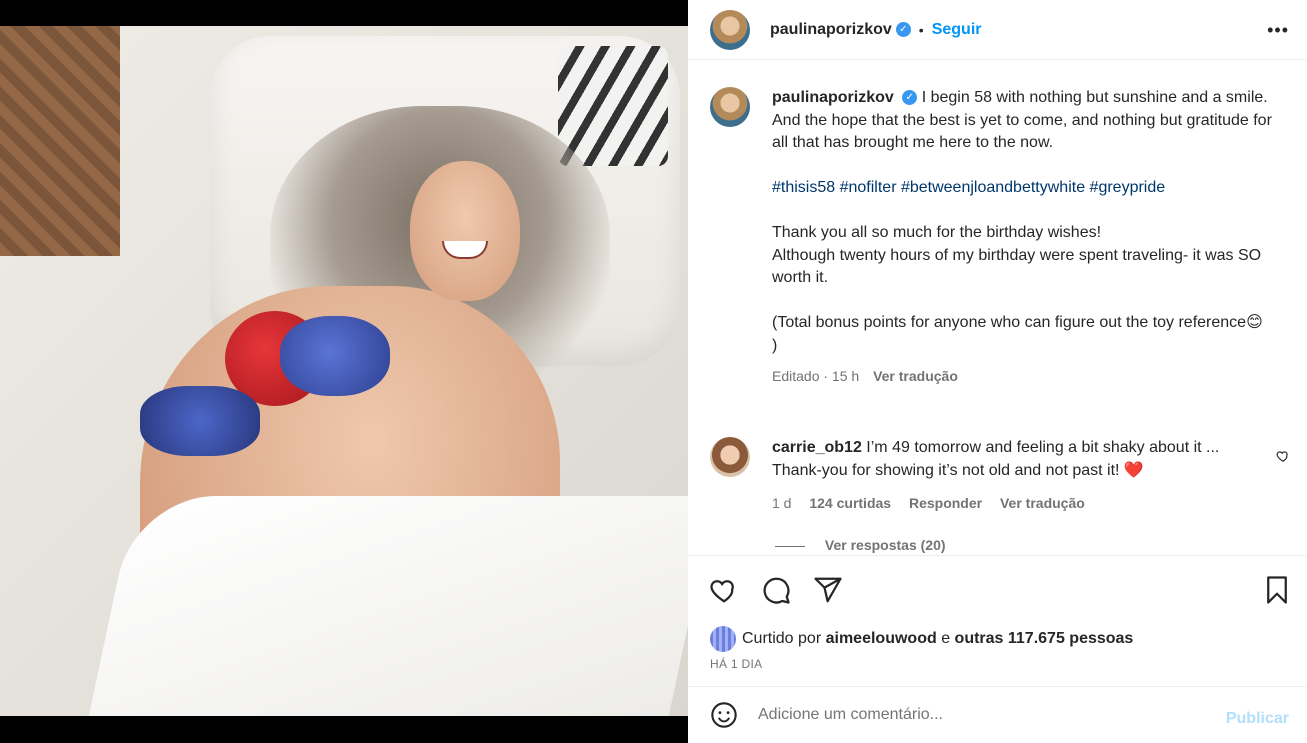 The image size is (1307, 743). What do you see at coordinates (465, 231) in the screenshot?
I see `face` at bounding box center [465, 231].